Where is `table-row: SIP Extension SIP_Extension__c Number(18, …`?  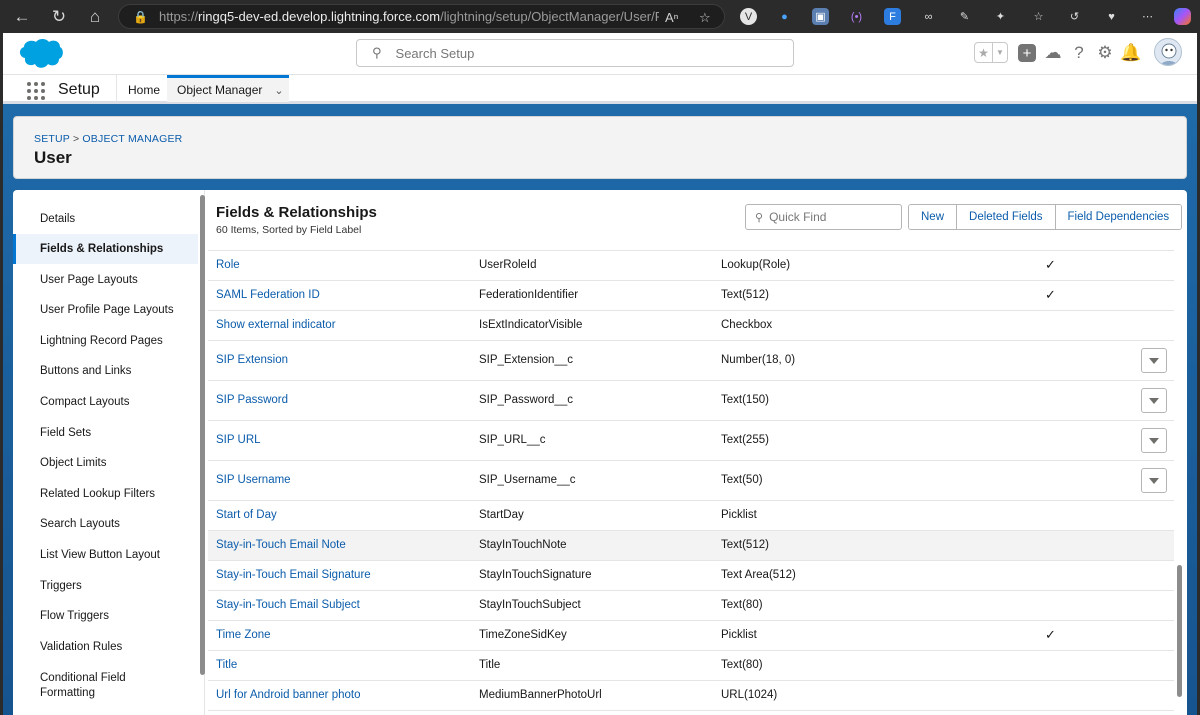 table-row: SIP Extension SIP_Extension__c Number(18, … is located at coordinates (691, 361).